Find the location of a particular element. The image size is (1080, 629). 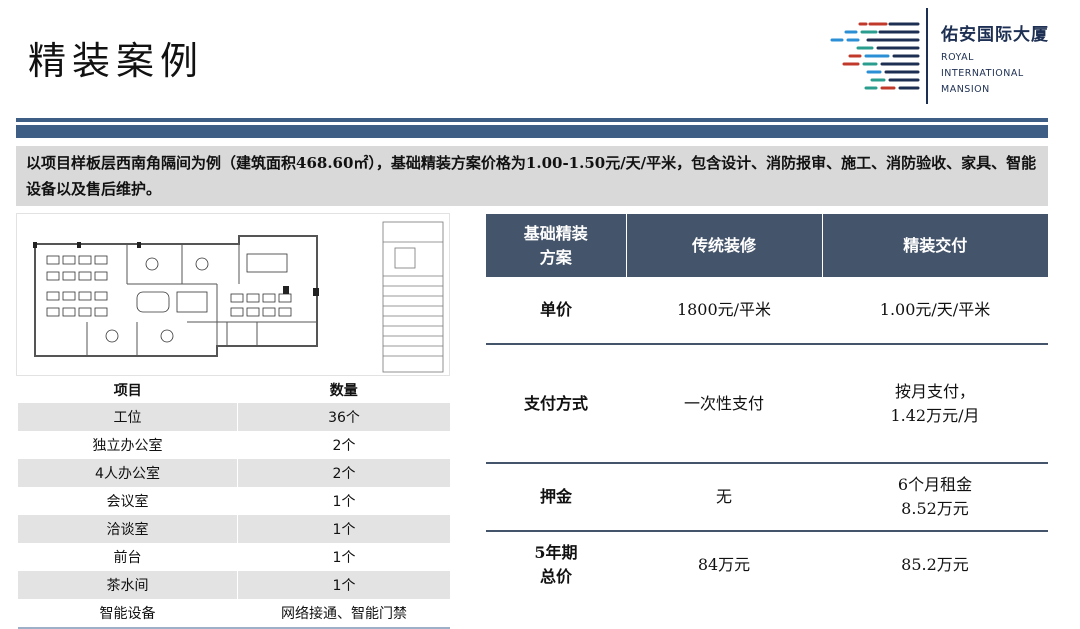

column-header-plan: 基础精装 方案 is located at coordinates (556, 245).